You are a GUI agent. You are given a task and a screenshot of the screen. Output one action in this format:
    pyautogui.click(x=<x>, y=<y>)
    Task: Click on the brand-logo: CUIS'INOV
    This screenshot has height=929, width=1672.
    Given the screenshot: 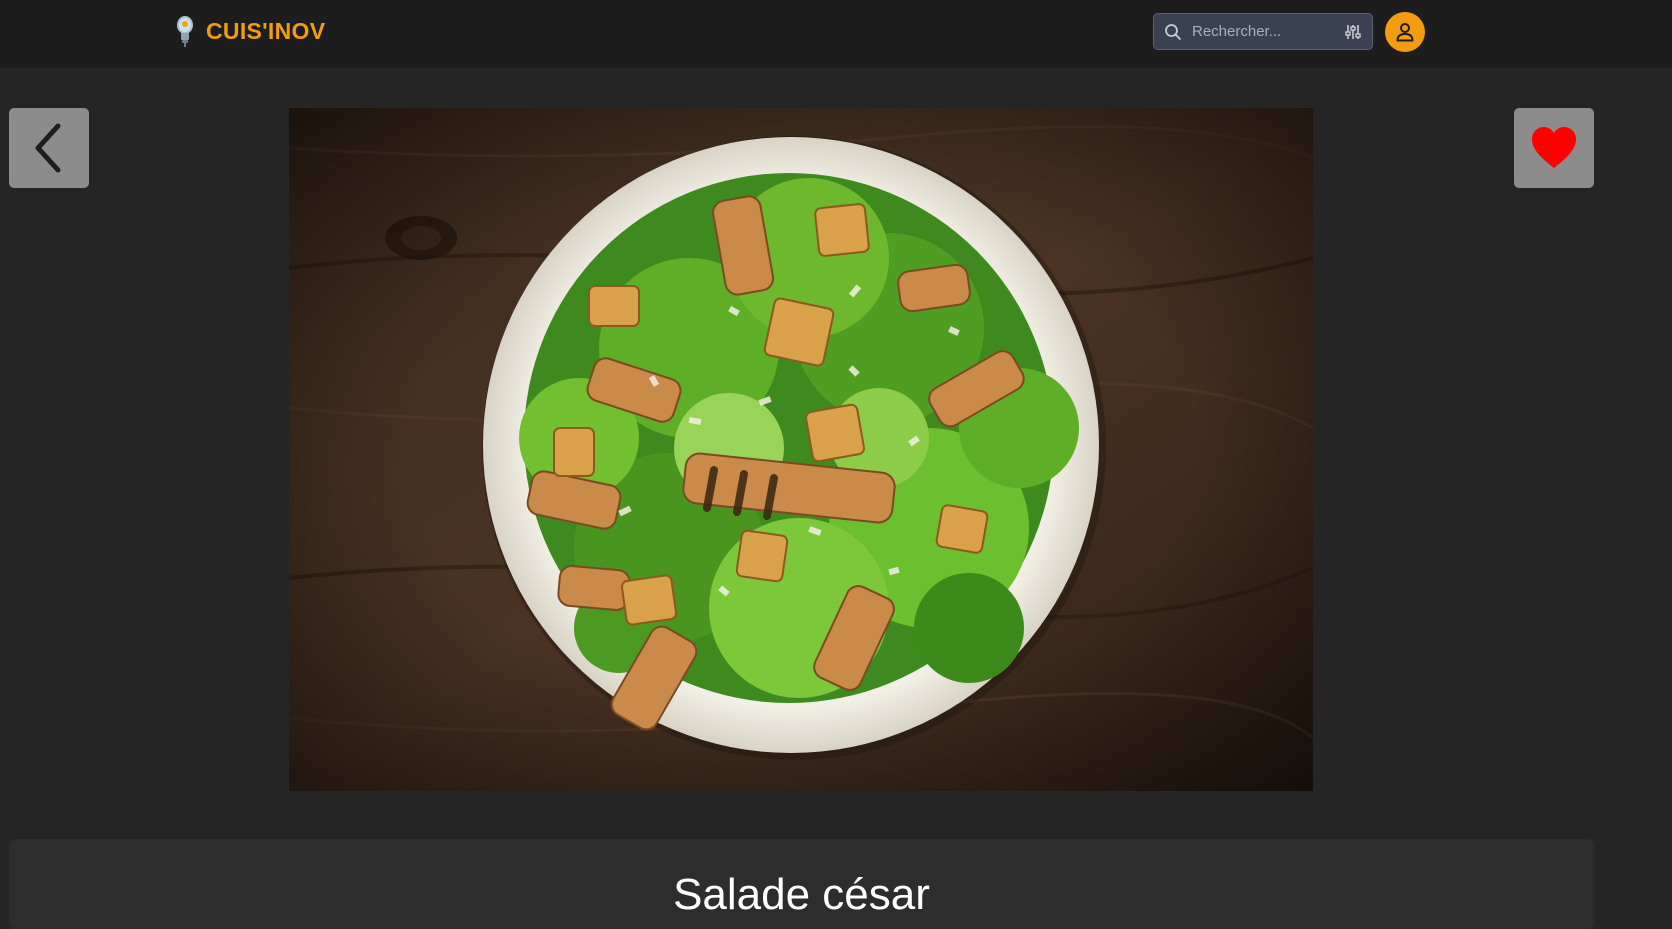 What is the action you would take?
    pyautogui.click(x=248, y=31)
    